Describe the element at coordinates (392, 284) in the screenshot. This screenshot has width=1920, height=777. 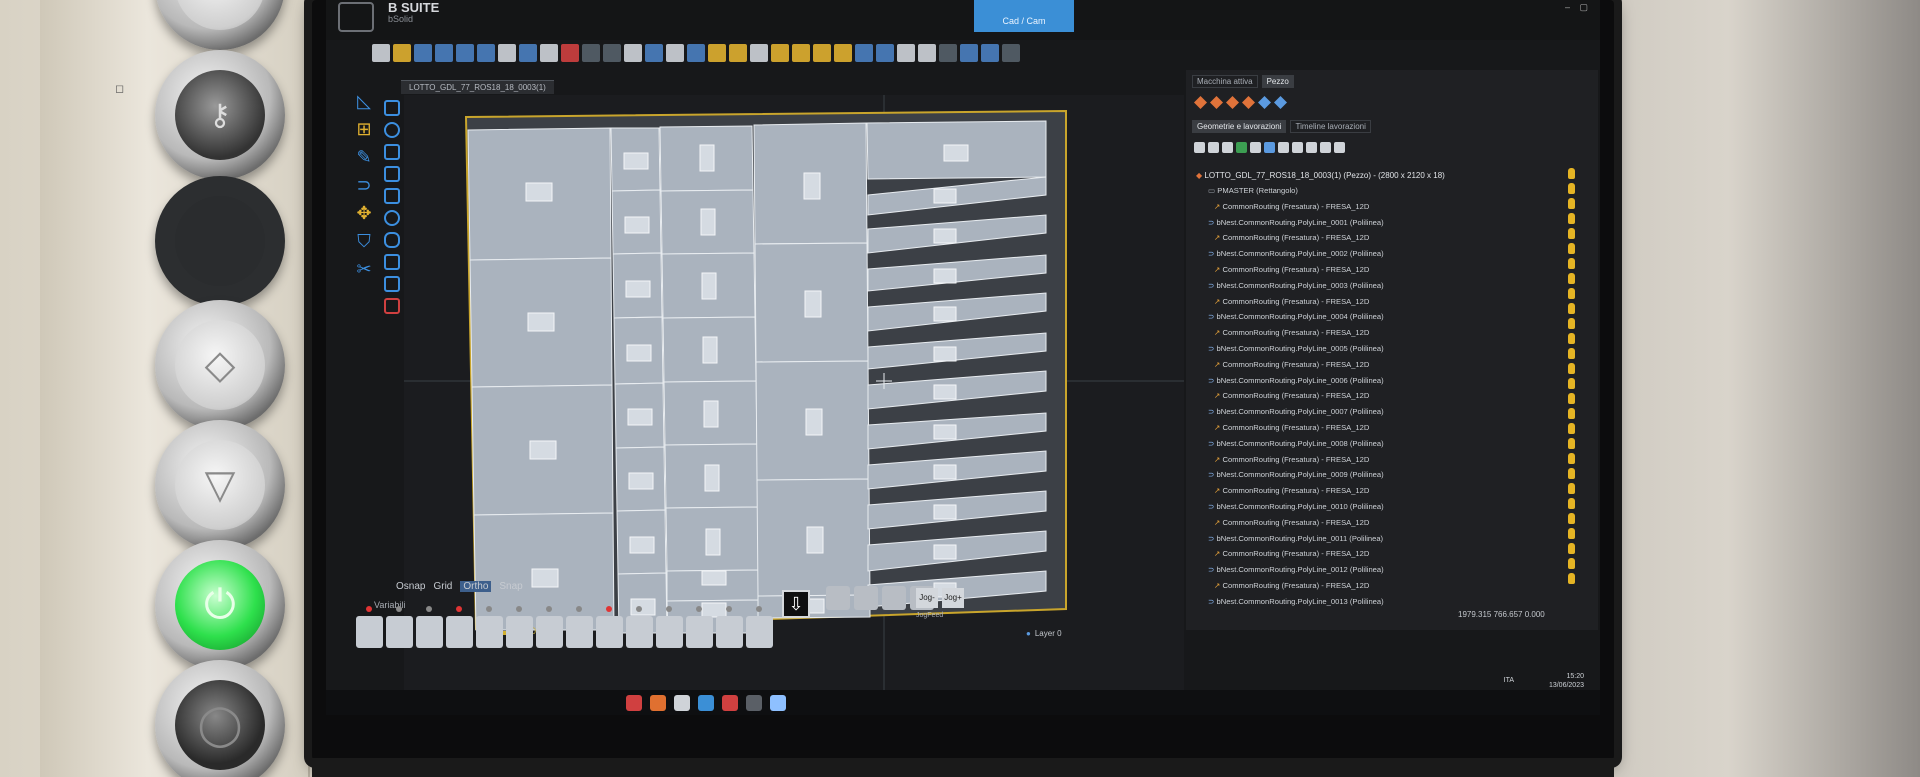
I see `slot-tool-icon` at that location.